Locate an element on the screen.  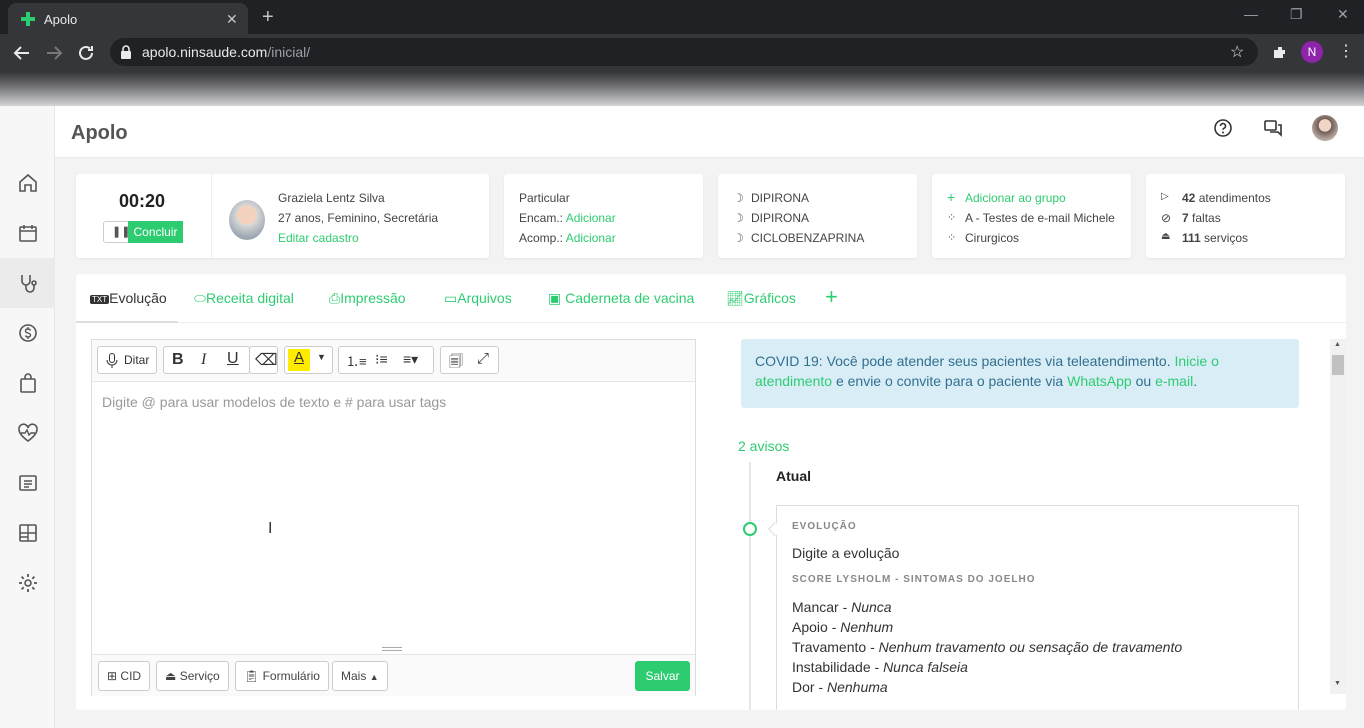
absence-icon: ⊘ is located at coordinates (1166, 218).